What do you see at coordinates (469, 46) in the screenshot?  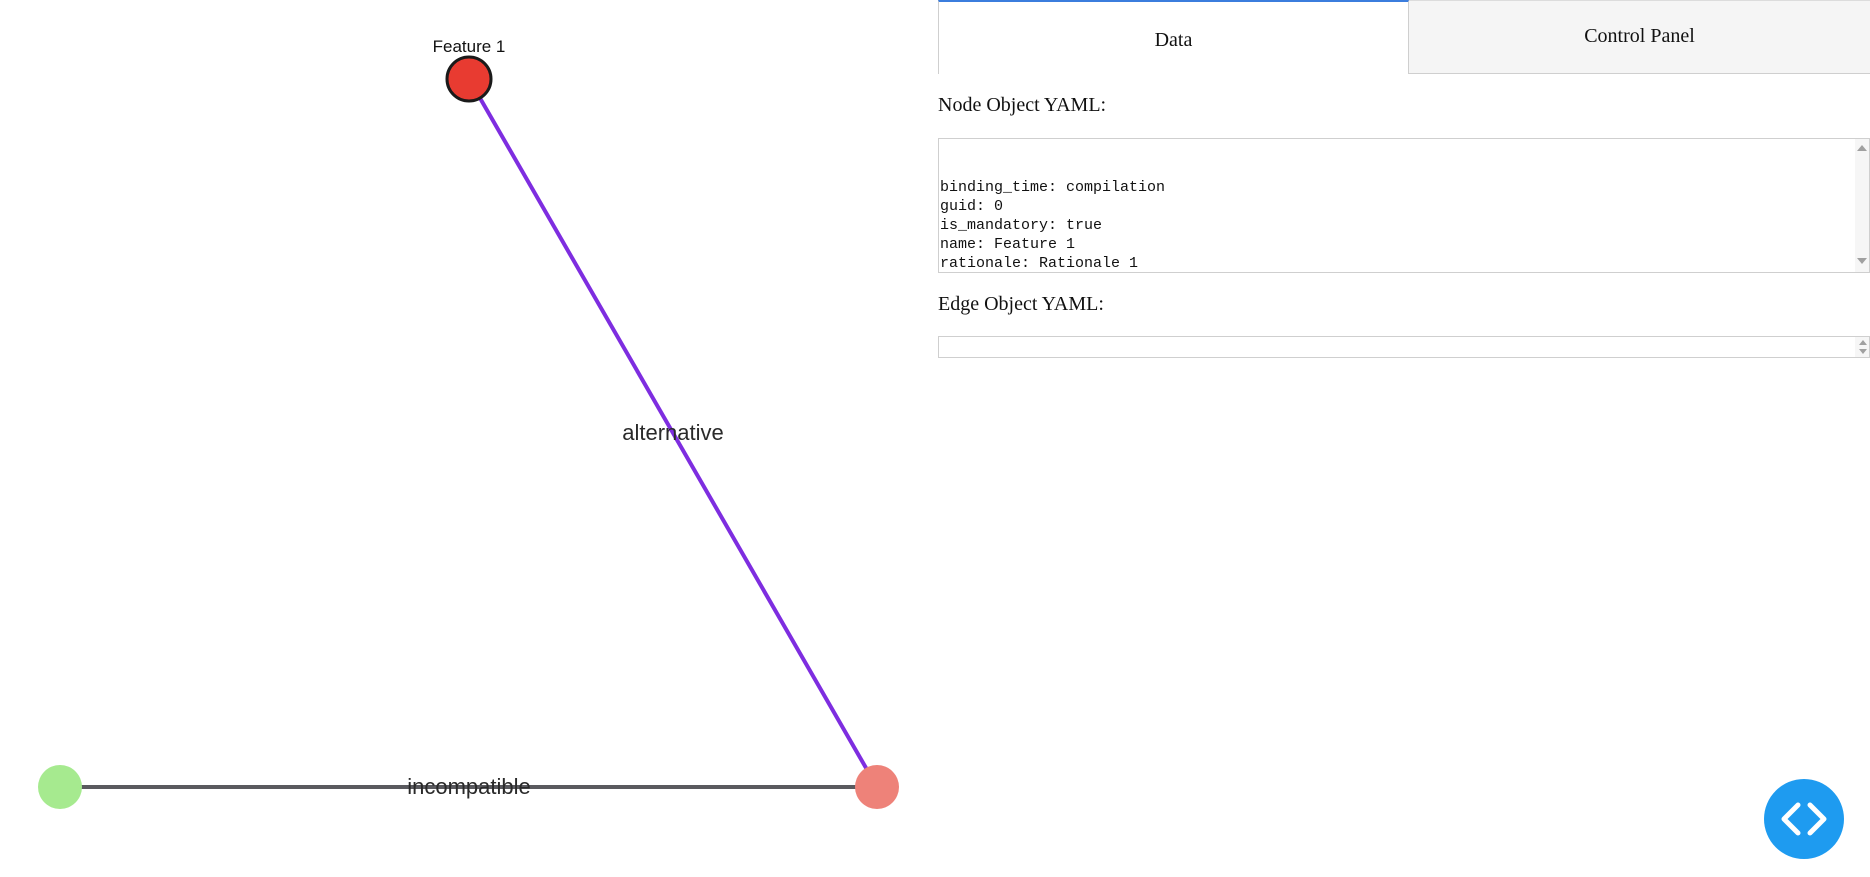 I see `node-label-feature-1: Feature 1` at bounding box center [469, 46].